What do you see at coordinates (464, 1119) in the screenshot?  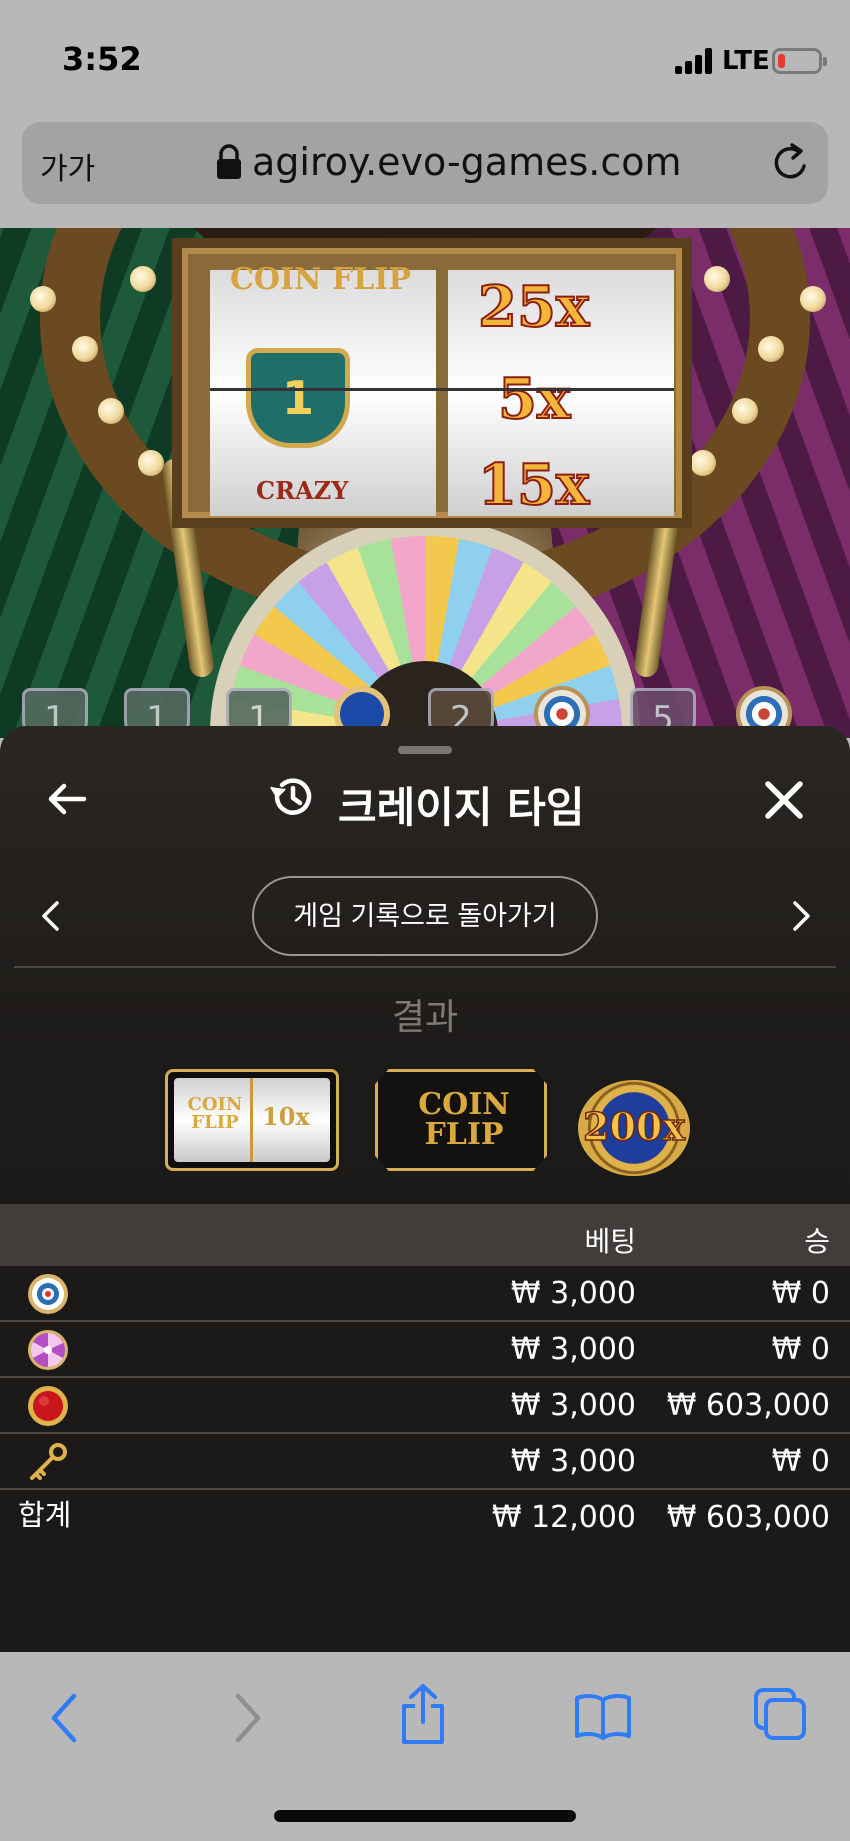 I see `result-segment-label: COIN FLIP` at bounding box center [464, 1119].